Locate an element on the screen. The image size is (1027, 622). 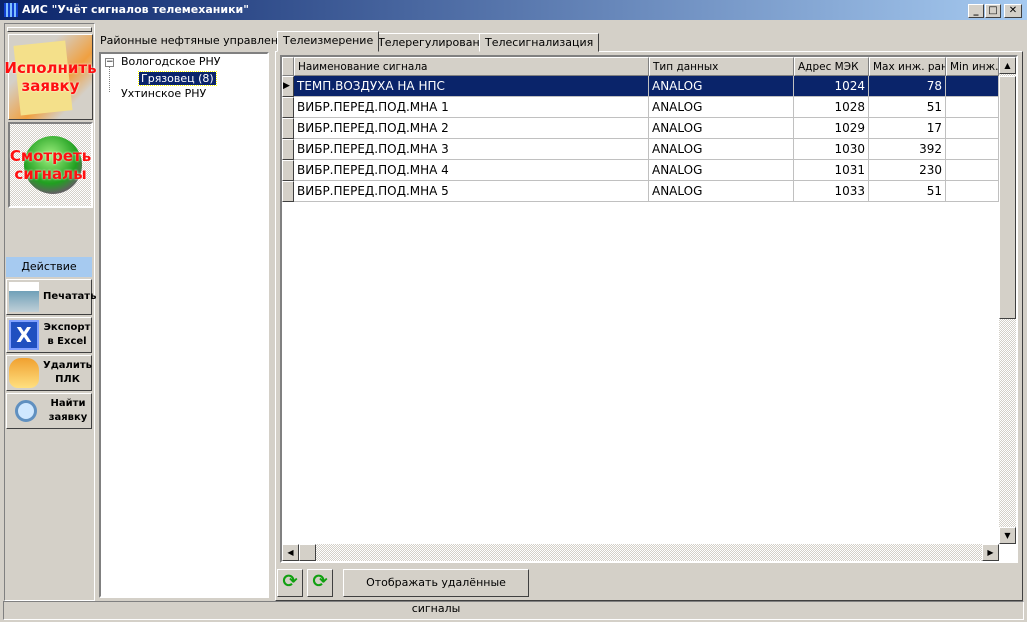
maximize-button: □ is located at coordinates (993, 11).